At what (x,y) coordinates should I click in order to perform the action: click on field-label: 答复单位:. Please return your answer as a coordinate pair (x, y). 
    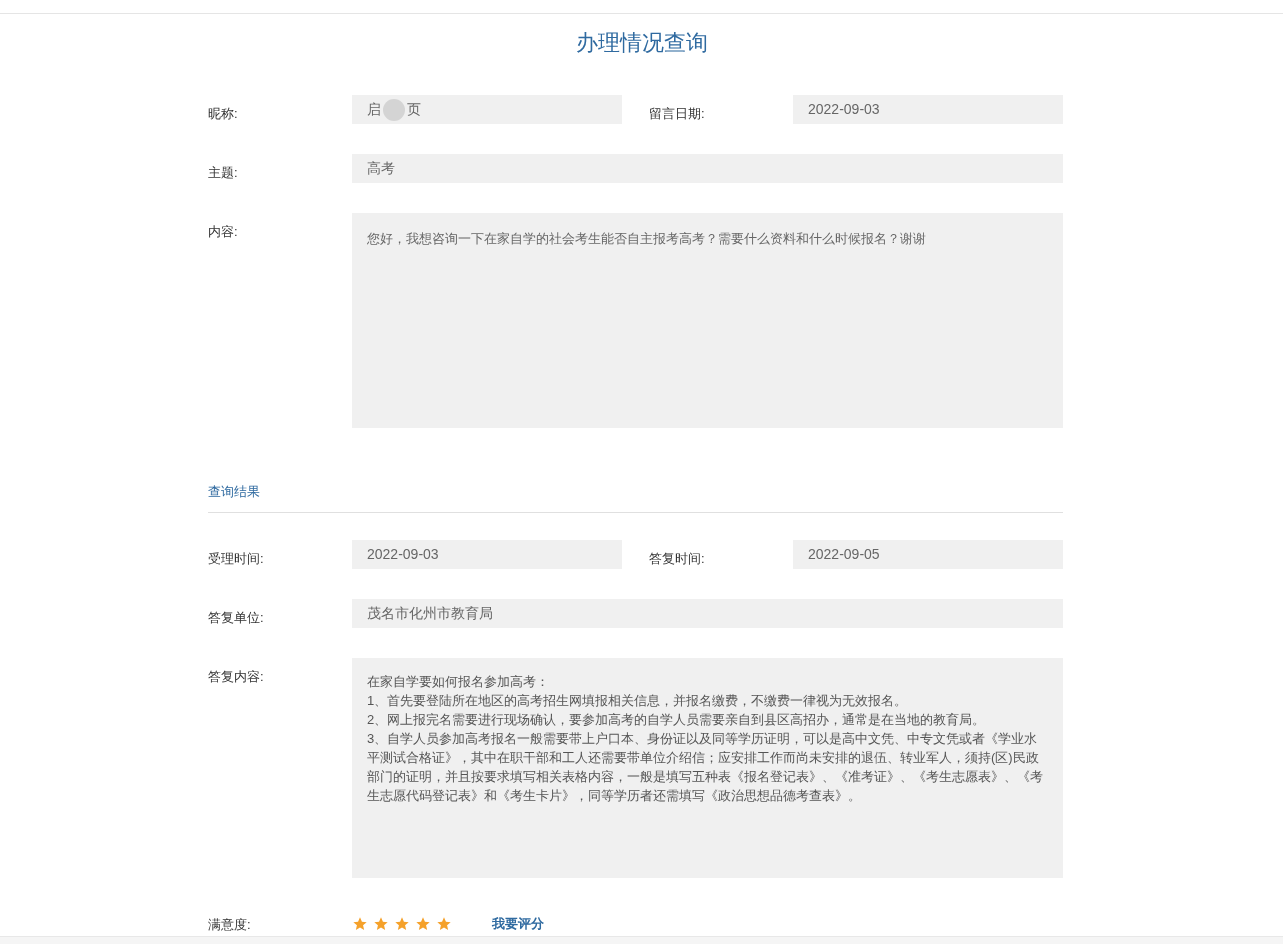
    Looking at the image, I should click on (236, 617).